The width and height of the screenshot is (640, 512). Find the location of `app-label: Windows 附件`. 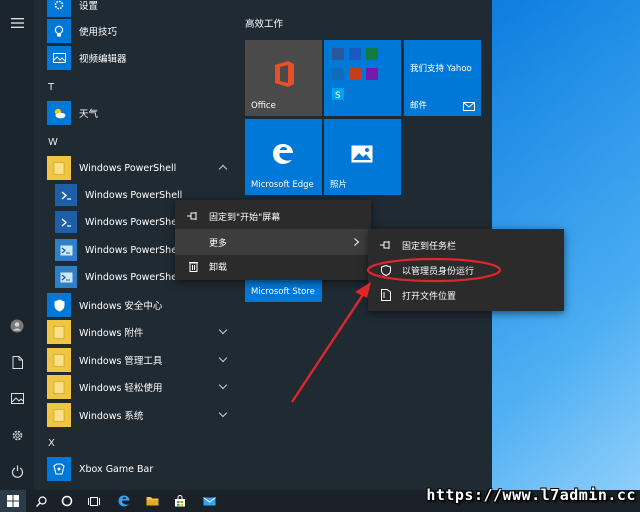

app-label: Windows 附件 is located at coordinates (111, 333).